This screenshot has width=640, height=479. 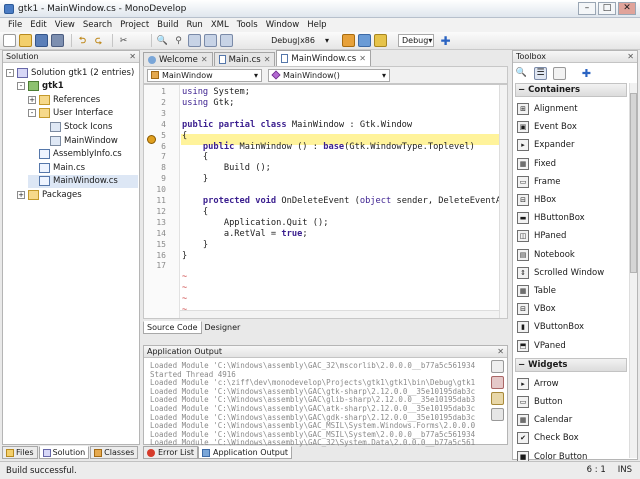 What do you see at coordinates (41, 40) in the screenshot?
I see `save-icon` at bounding box center [41, 40].